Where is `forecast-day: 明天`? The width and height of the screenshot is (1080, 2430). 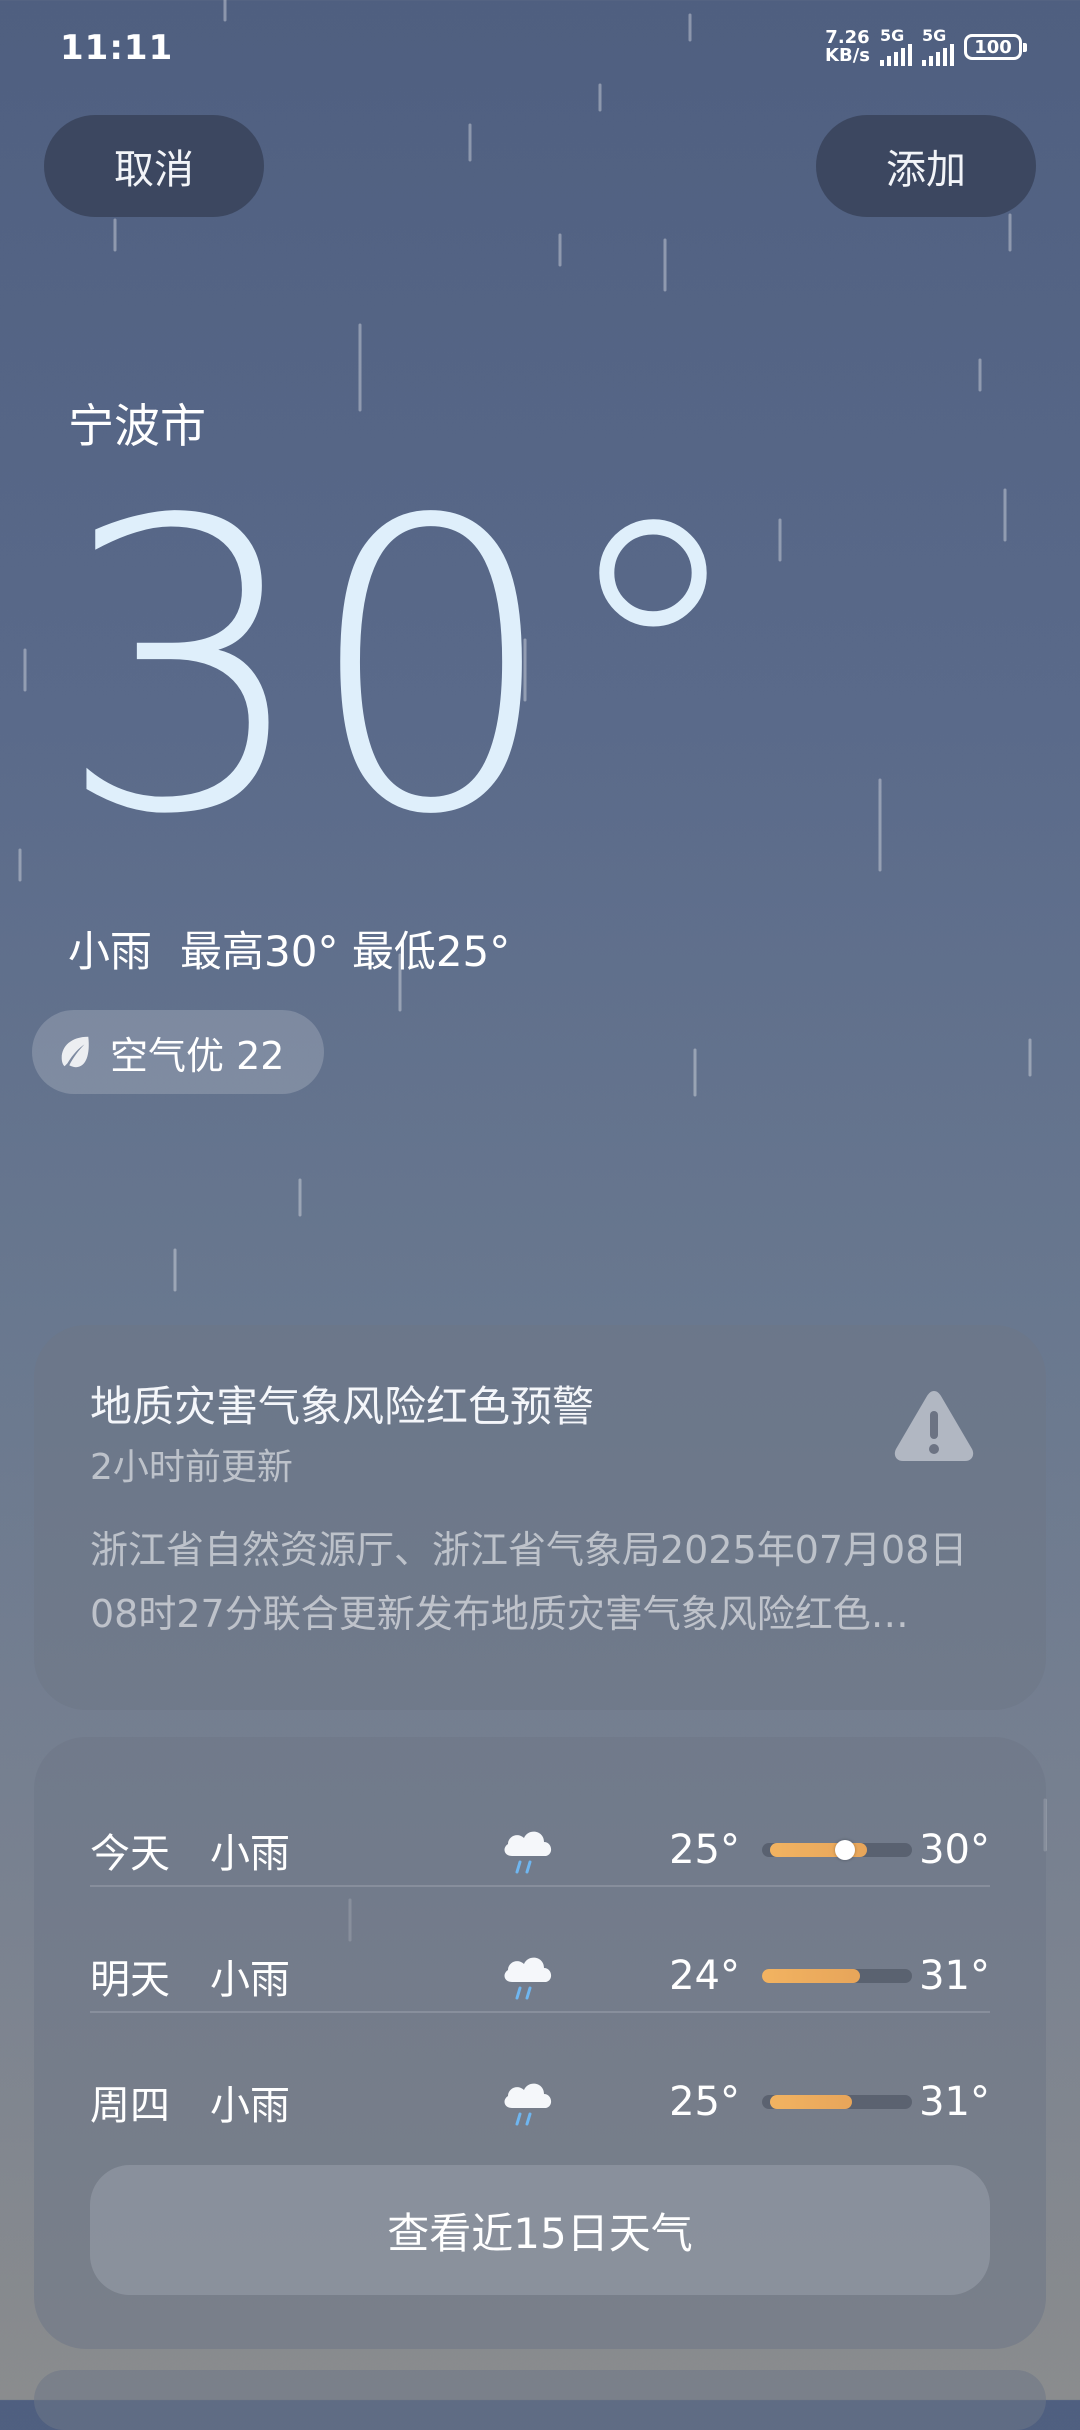
forecast-day: 明天 is located at coordinates (130, 1980).